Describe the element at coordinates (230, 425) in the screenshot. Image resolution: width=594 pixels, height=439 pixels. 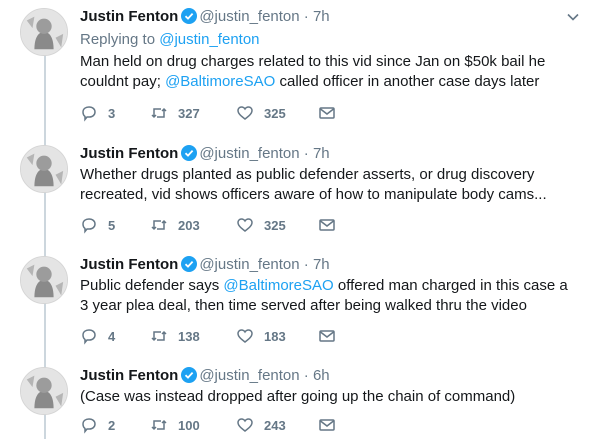
I see `tweet-actions: 2 100 243` at that location.